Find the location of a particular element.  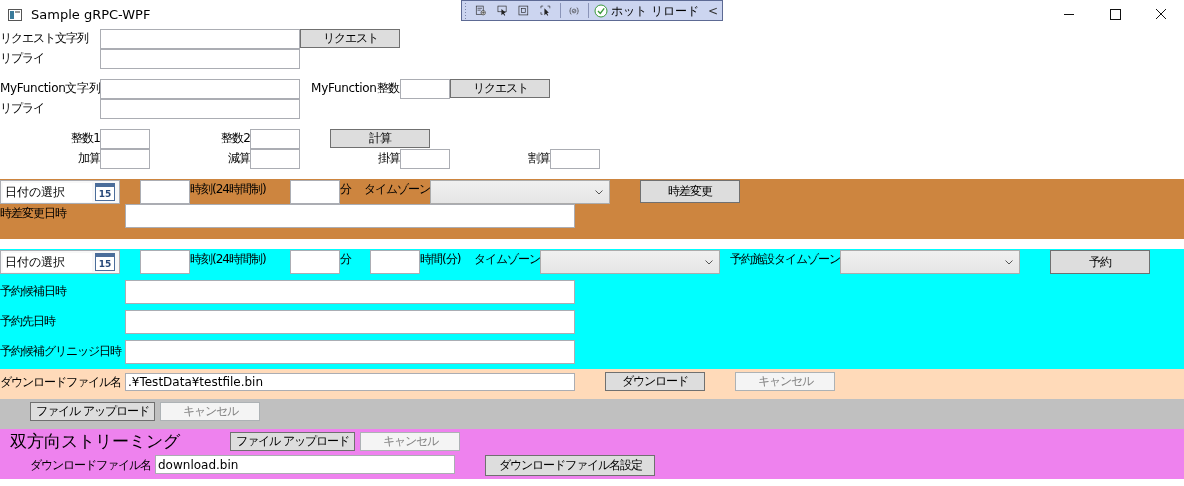

field-label: 整数1 is located at coordinates (85, 138).